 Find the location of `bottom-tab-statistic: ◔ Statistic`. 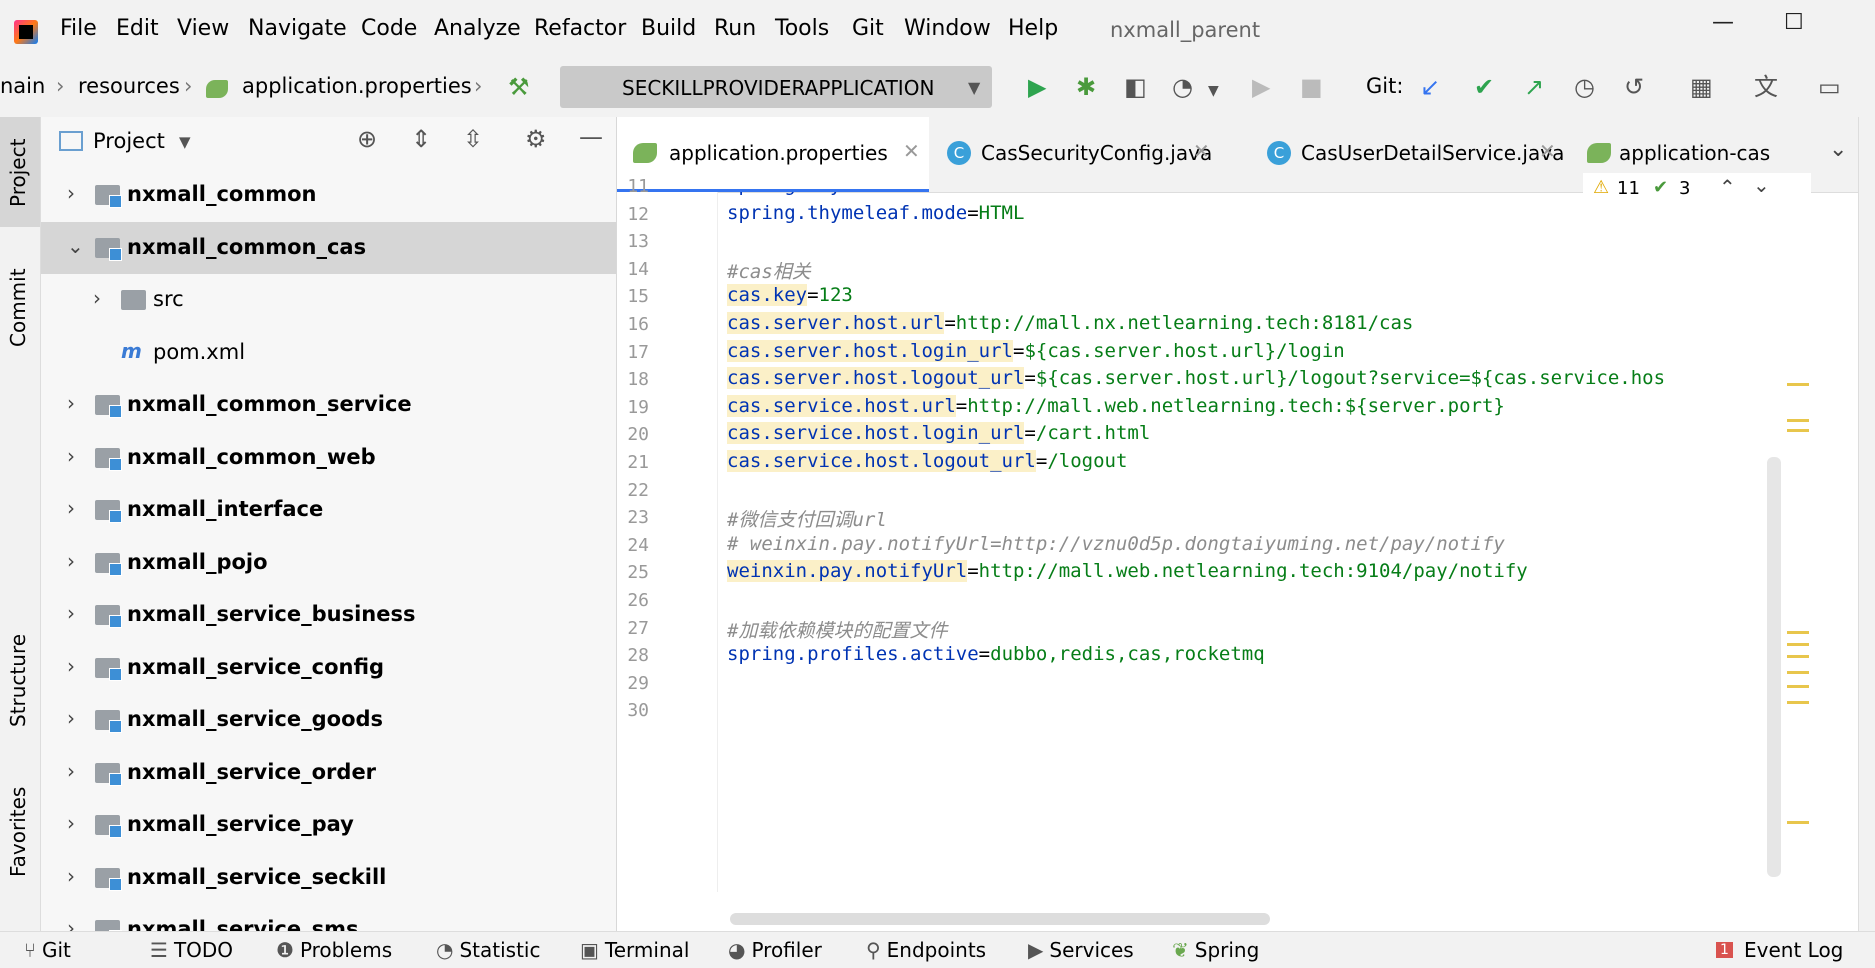

bottom-tab-statistic: ◔ Statistic is located at coordinates (488, 950).